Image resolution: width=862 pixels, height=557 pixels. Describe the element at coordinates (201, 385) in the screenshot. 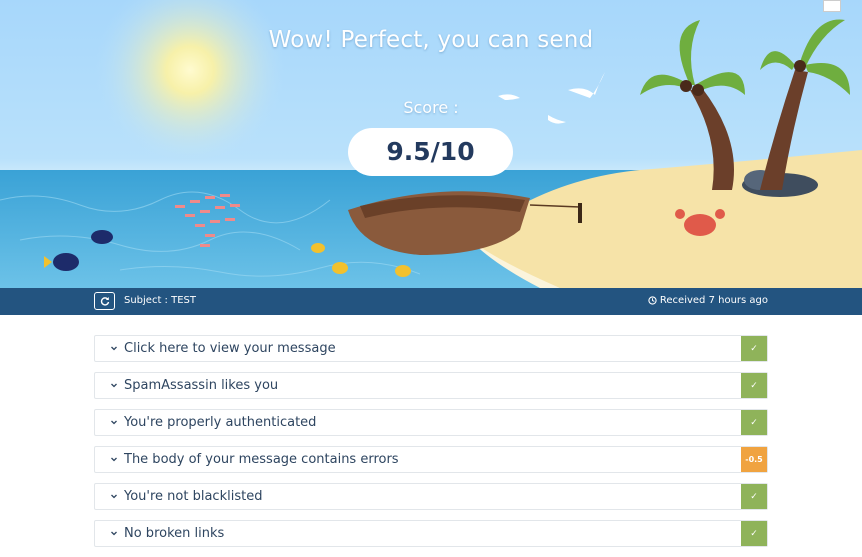

I see `result-label: SpamAssassin likes you` at that location.